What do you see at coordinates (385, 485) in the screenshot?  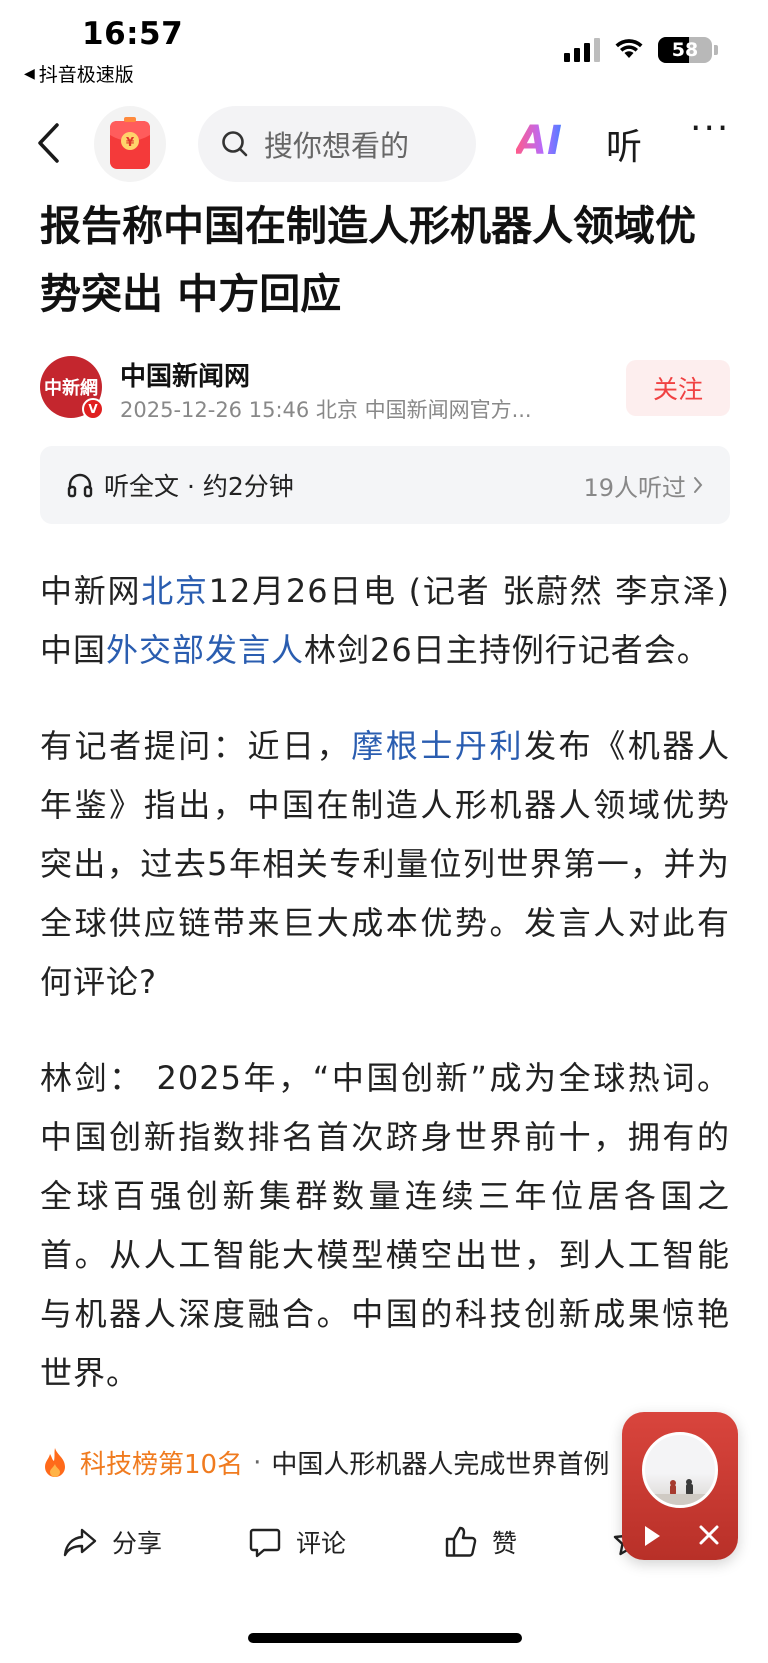 I see `listen-full-text-bar: 听全文 · 约2分钟 19人听过` at bounding box center [385, 485].